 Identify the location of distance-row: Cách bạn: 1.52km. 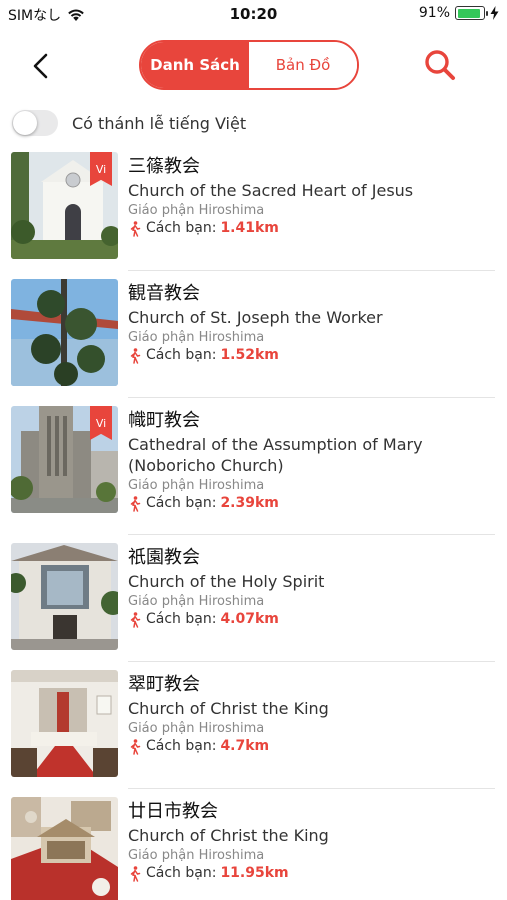
(312, 355).